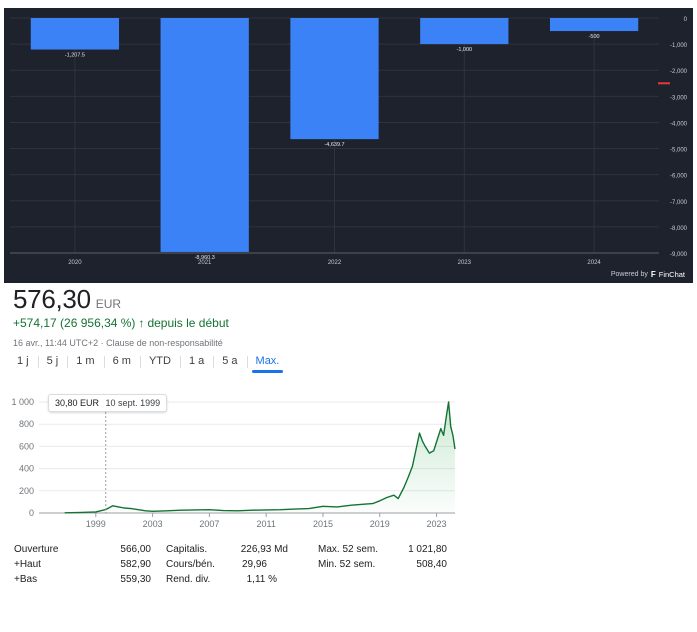  I want to click on x-tick-label: 2019, so click(380, 524).